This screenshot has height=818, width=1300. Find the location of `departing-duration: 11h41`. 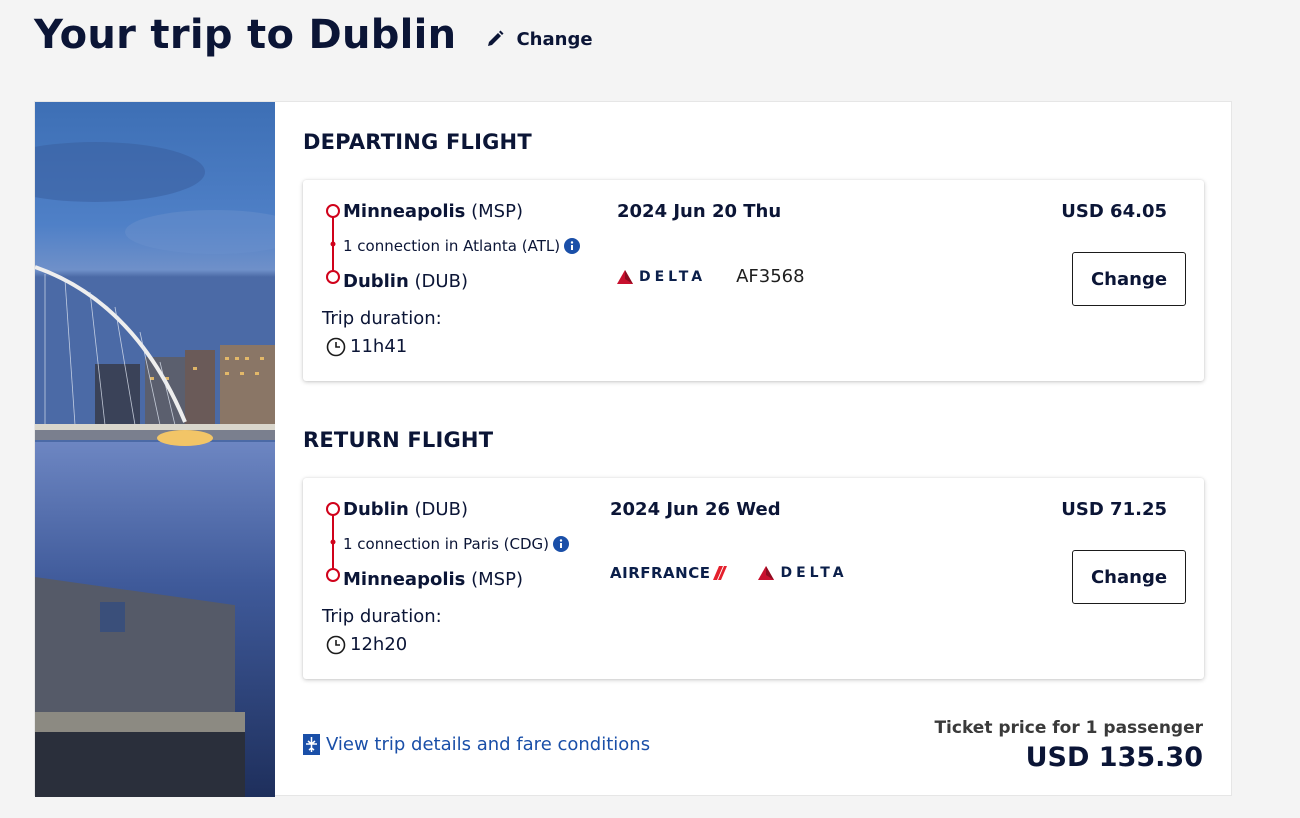

departing-duration: 11h41 is located at coordinates (366, 346).